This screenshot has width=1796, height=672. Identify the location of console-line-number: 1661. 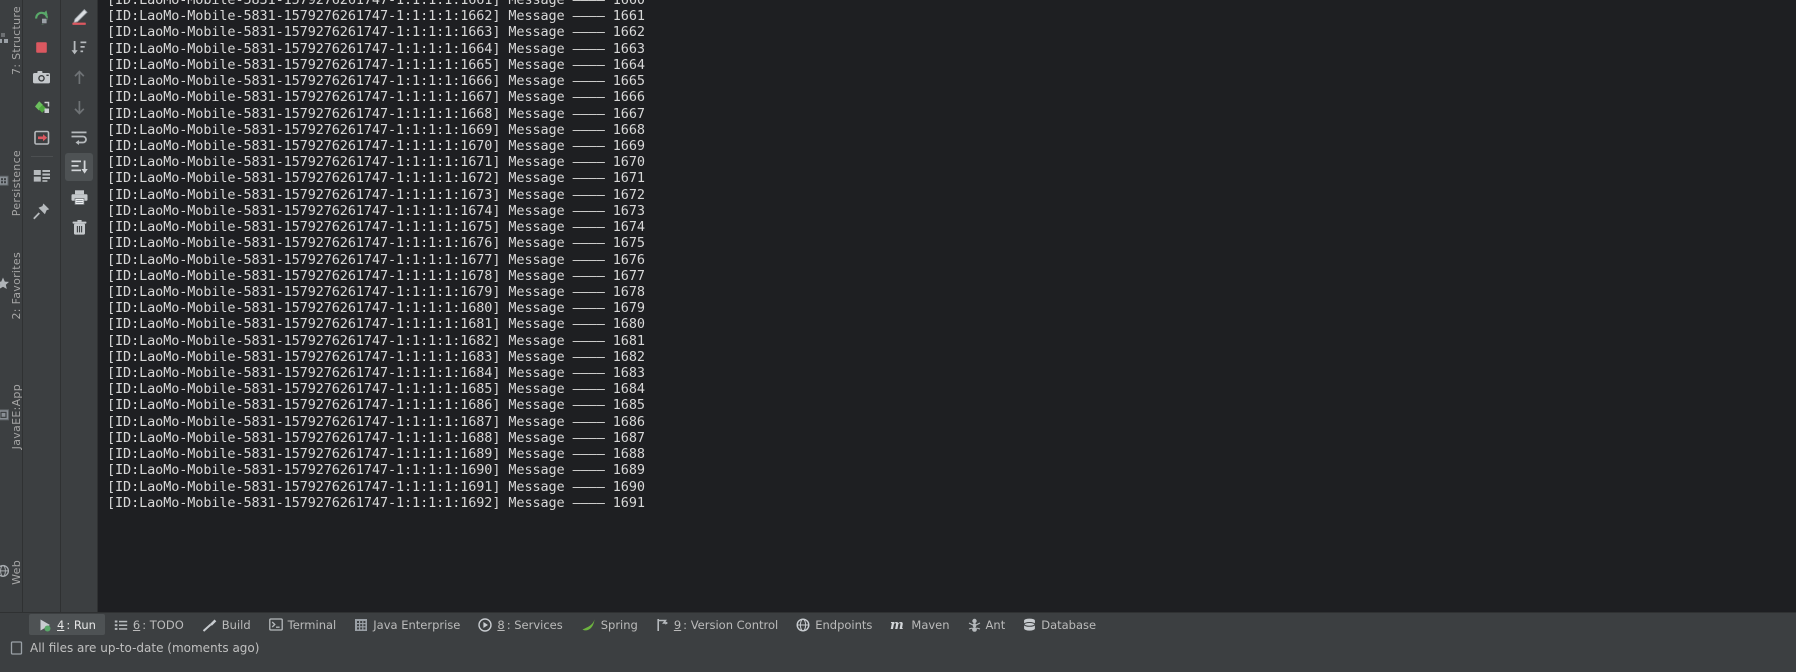
(628, 16).